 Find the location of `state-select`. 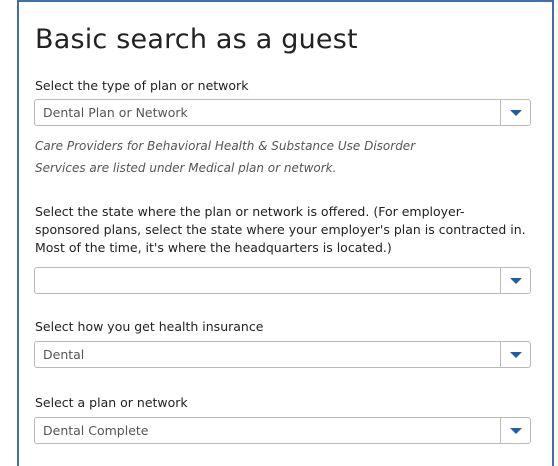

state-select is located at coordinates (282, 280).